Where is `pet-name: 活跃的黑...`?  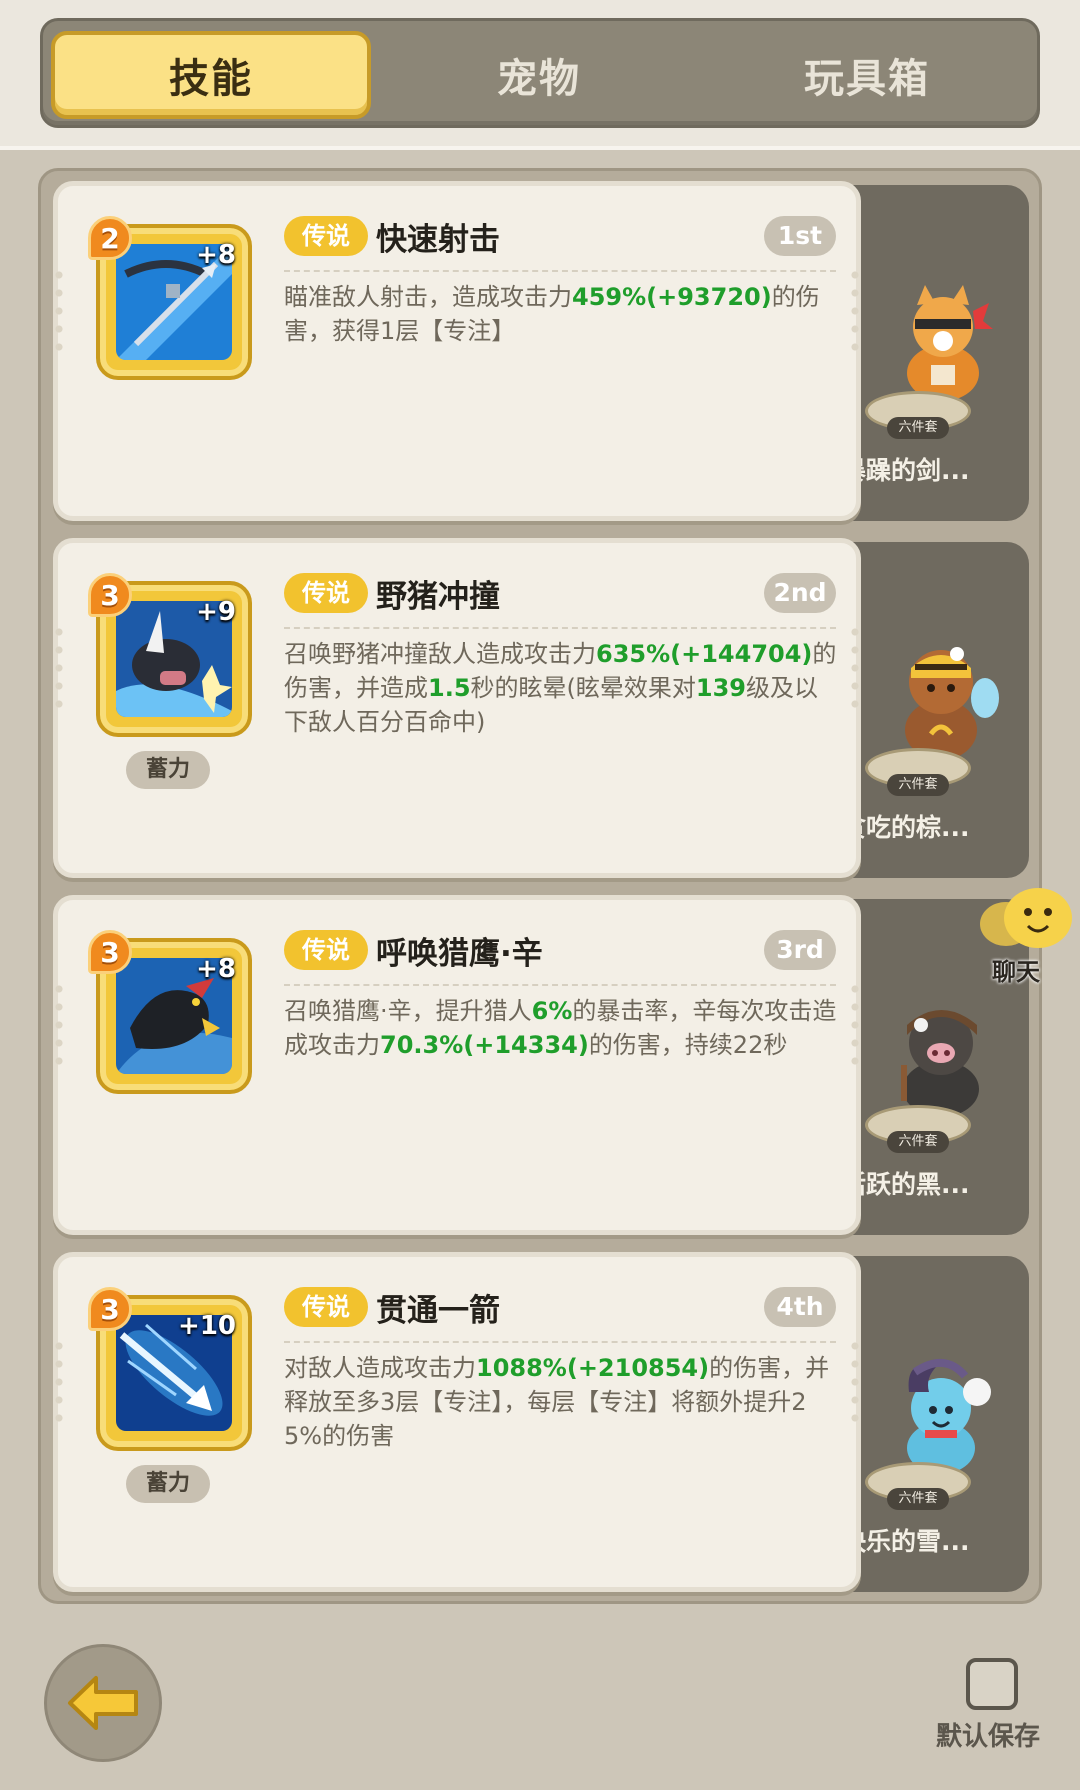 pet-name: 活跃的黑... is located at coordinates (905, 1184).